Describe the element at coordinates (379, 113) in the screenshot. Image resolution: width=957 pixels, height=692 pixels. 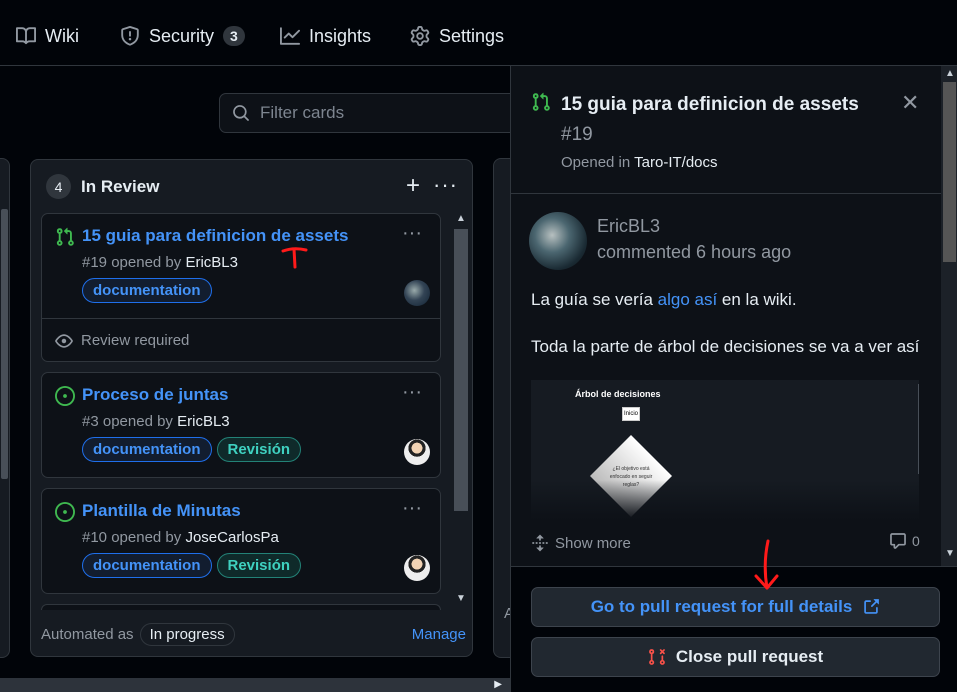
I see `filter-cards-input: Filter cards` at that location.